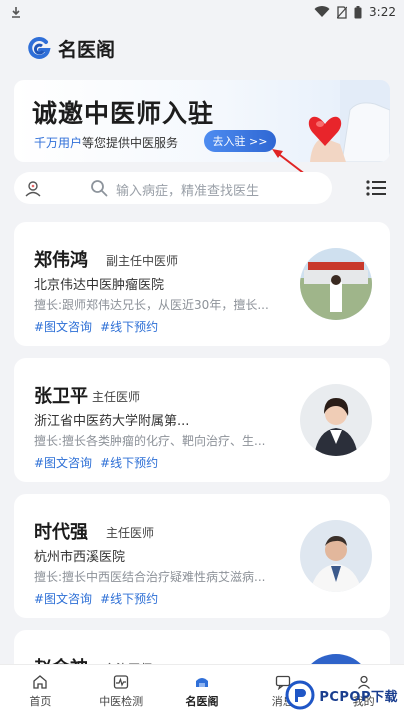 The height and width of the screenshot is (720, 404). Describe the element at coordinates (142, 261) in the screenshot. I see `doctor-title: 副主任中医师` at that location.